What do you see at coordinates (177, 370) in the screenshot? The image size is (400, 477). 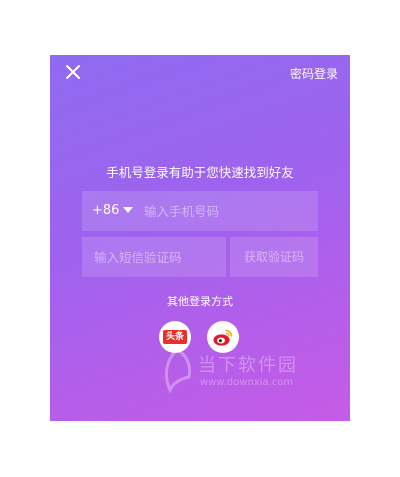 I see `watermark-logo-icon` at bounding box center [177, 370].